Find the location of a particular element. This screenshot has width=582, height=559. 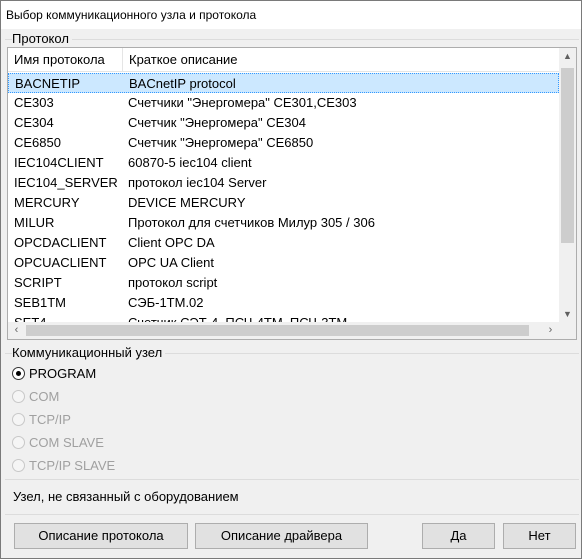

protocol-group-border is located at coordinates (292, 39).